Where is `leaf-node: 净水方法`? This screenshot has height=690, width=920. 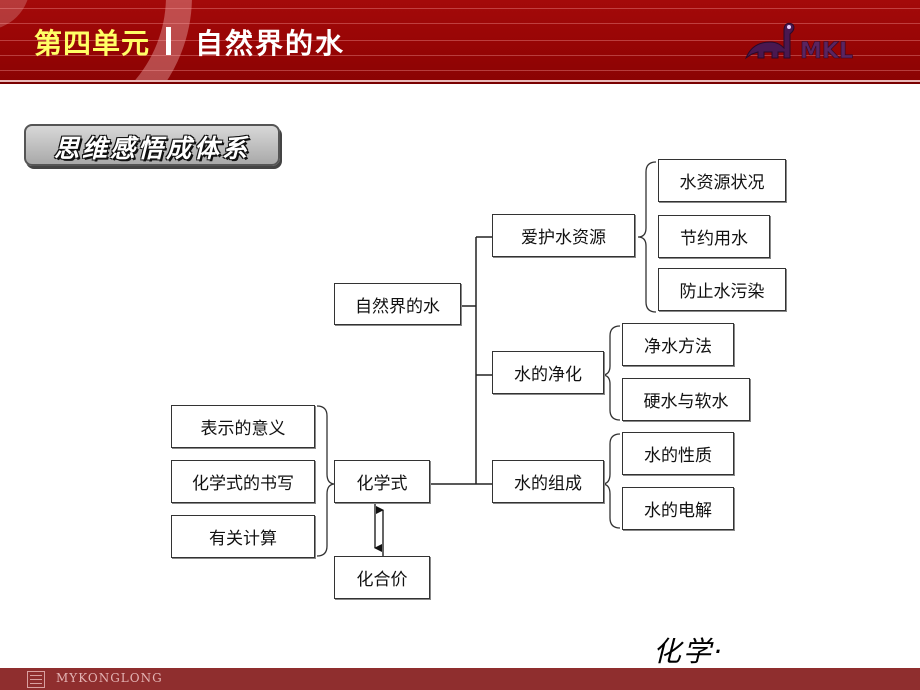
leaf-node: 净水方法 is located at coordinates (678, 344).